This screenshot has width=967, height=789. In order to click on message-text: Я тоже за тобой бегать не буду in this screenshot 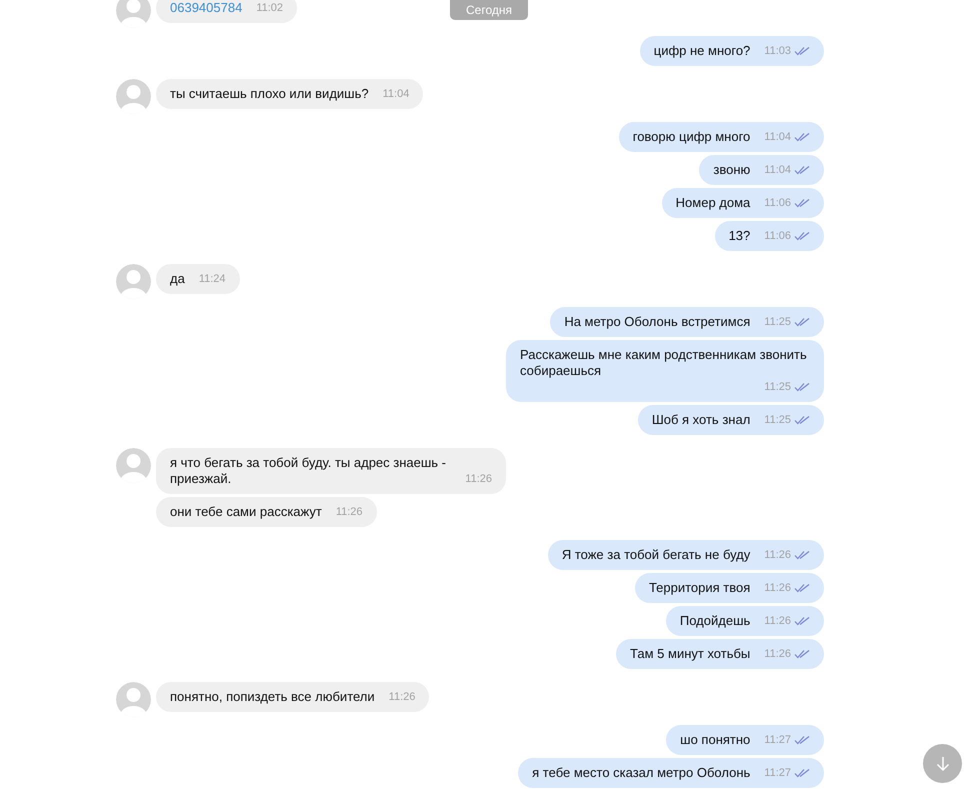, I will do `click(656, 555)`.